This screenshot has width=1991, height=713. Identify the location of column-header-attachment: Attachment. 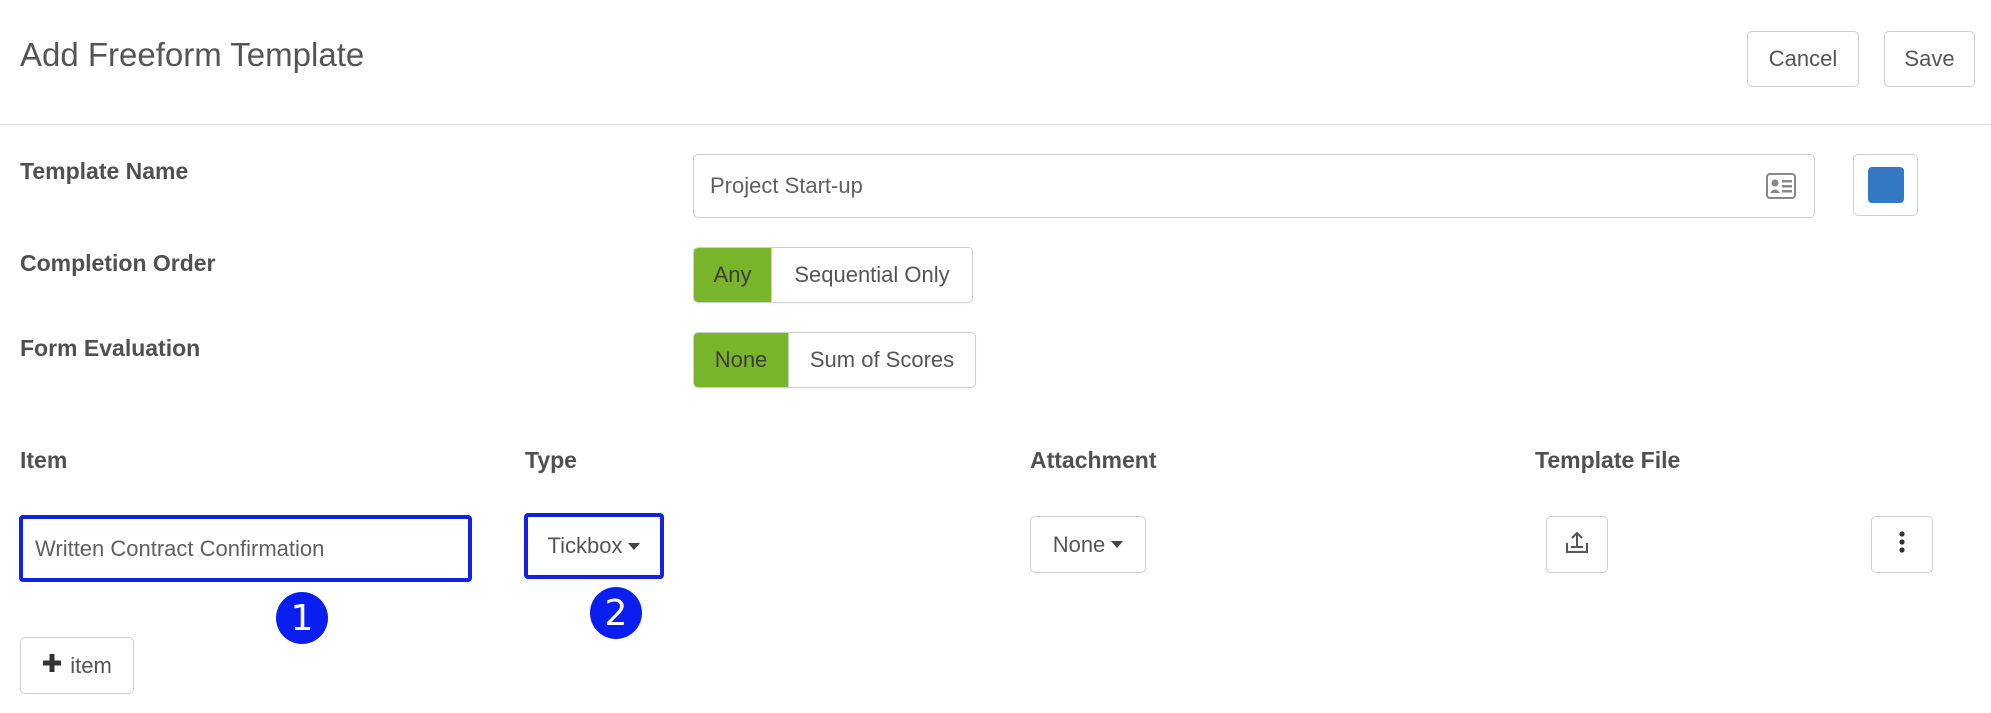
(1093, 460).